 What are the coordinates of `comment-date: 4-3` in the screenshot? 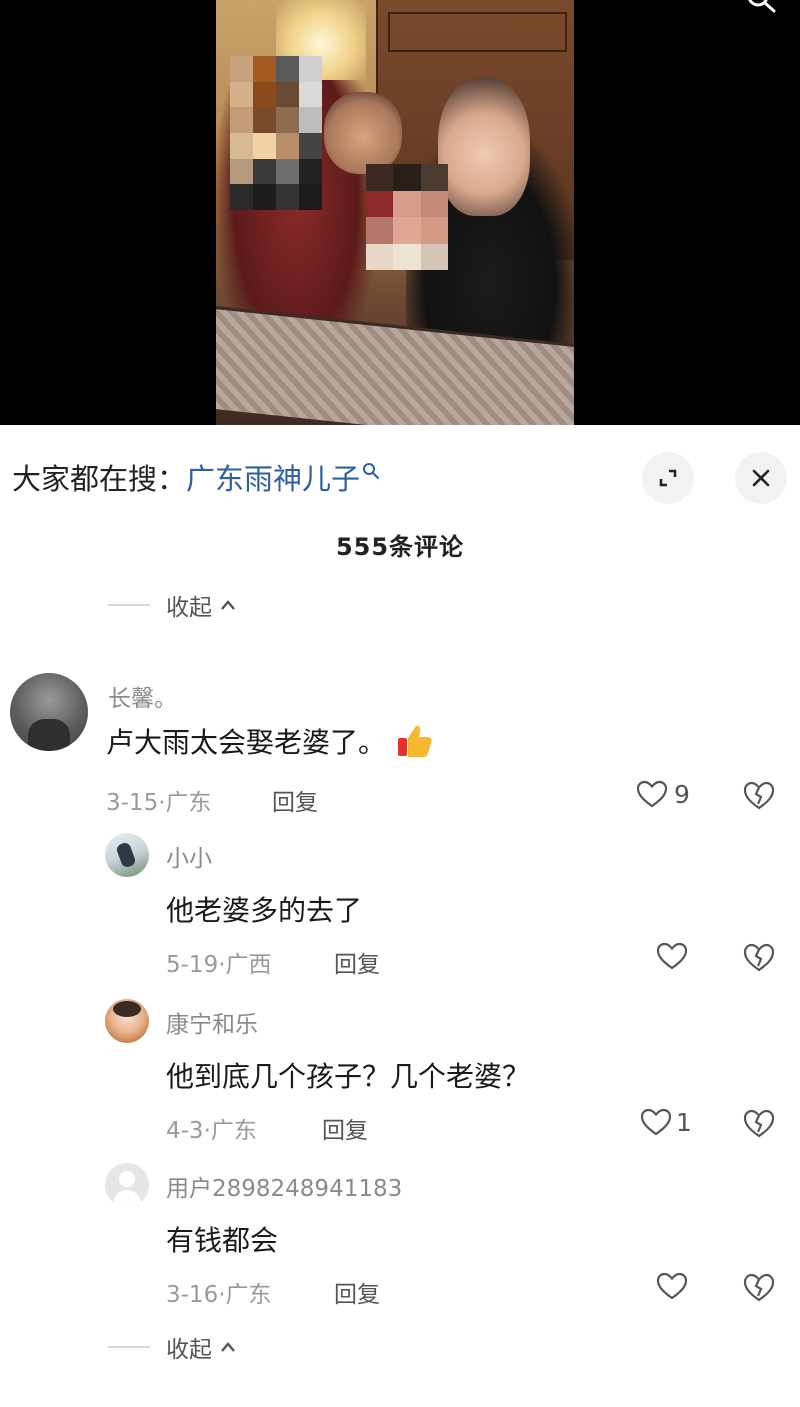 It's located at (185, 1131).